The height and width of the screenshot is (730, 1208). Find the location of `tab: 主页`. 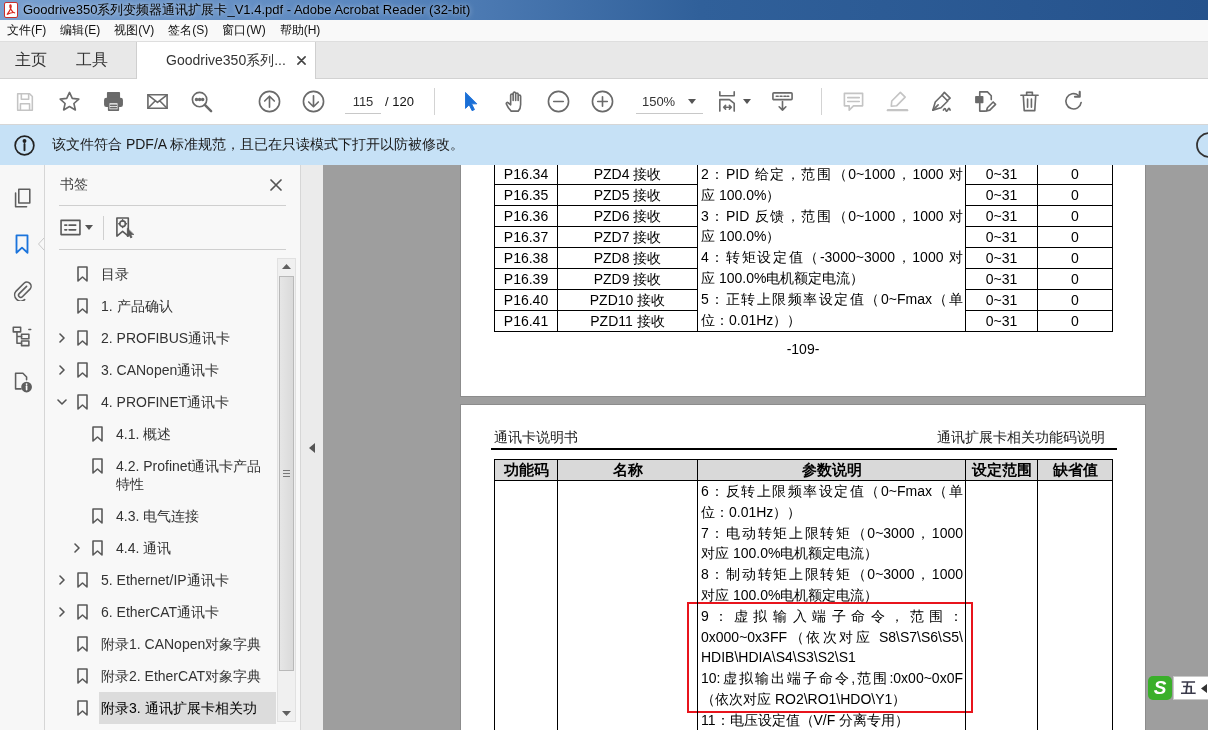

tab: 主页 is located at coordinates (30, 60).